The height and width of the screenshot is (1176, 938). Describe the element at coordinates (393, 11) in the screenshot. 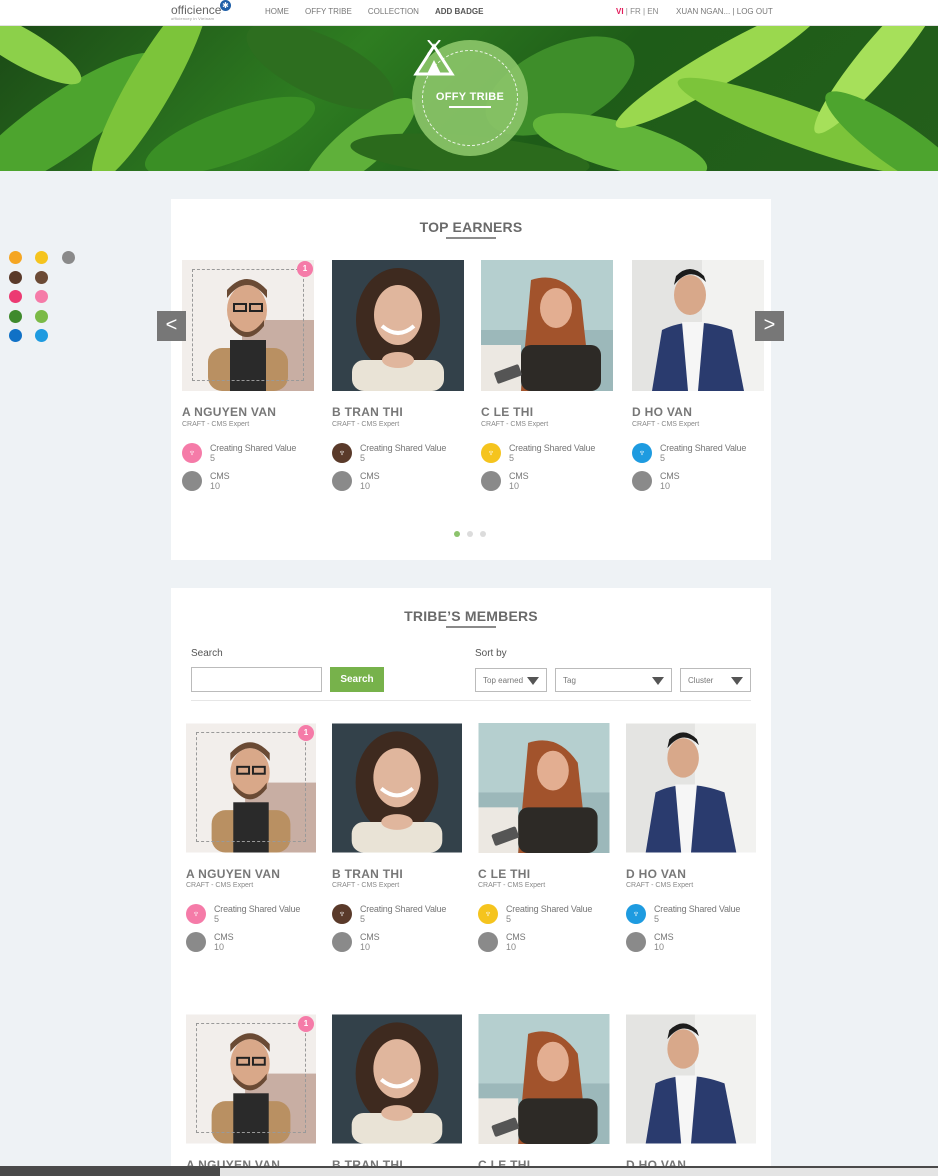

I see `nav-collection-link: COLLECTION` at that location.